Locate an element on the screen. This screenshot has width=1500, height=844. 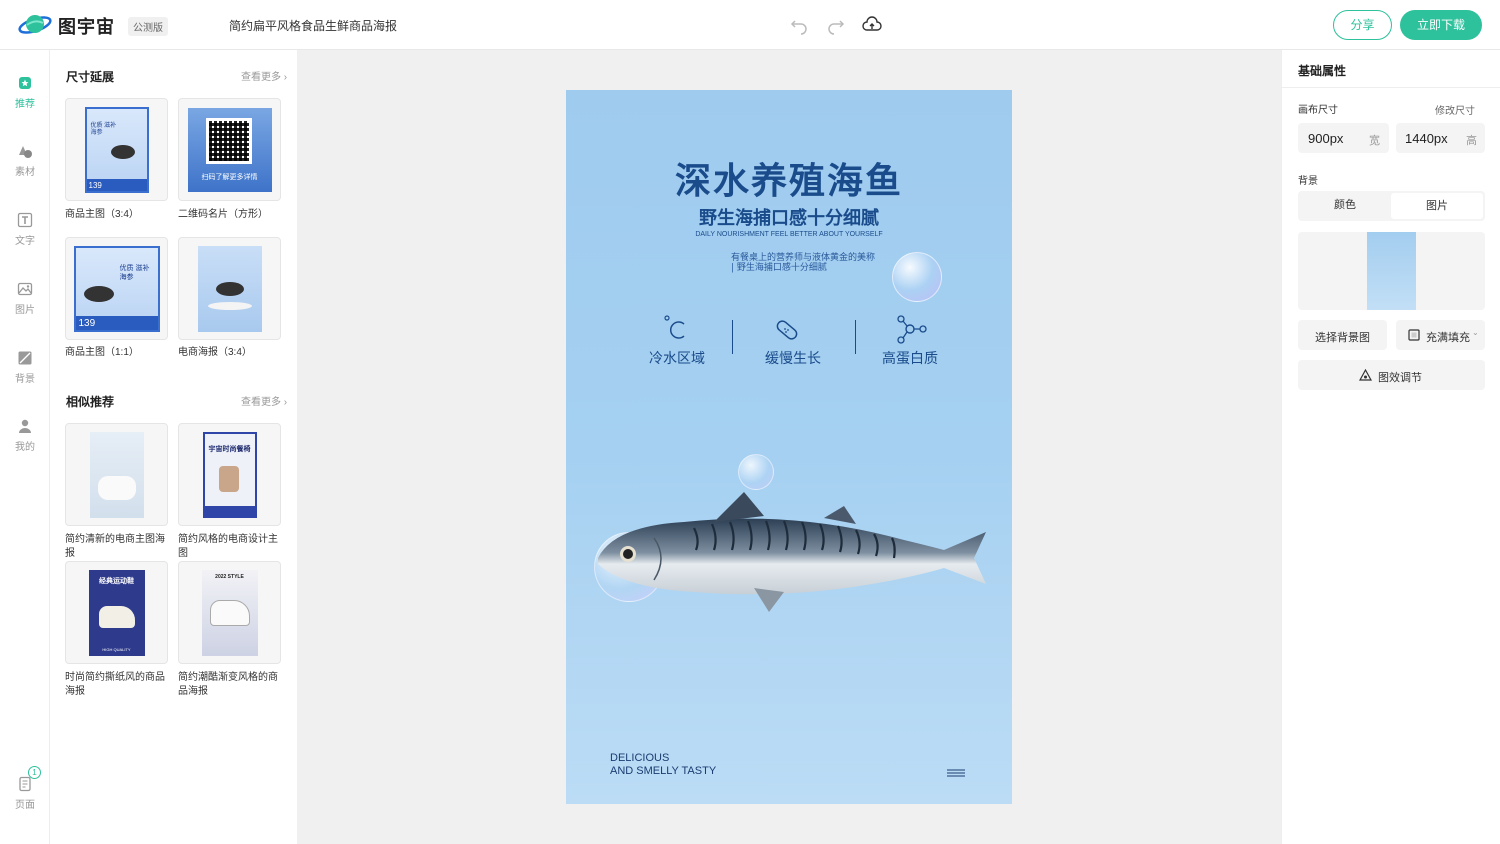
document-title: 简约扁平风格食品生鲜商品海报 is located at coordinates (313, 25).